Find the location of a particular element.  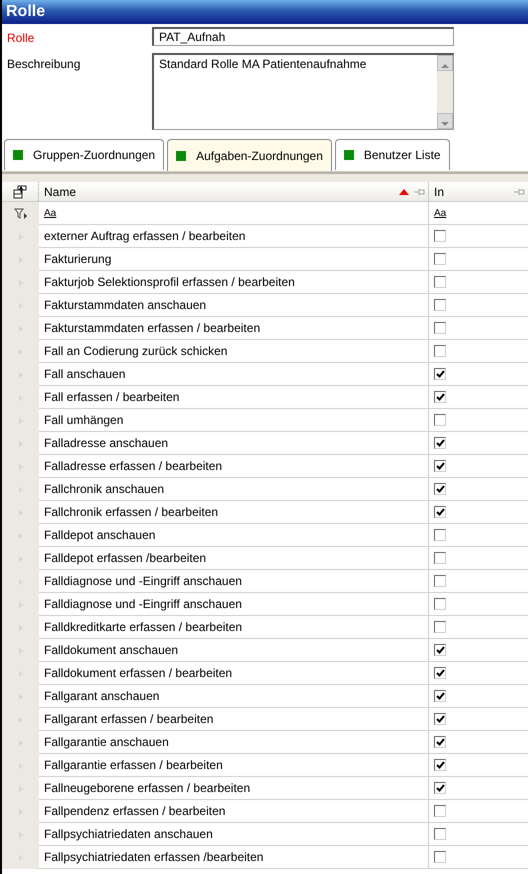

input-field: PAT_Aufnah is located at coordinates (303, 36).